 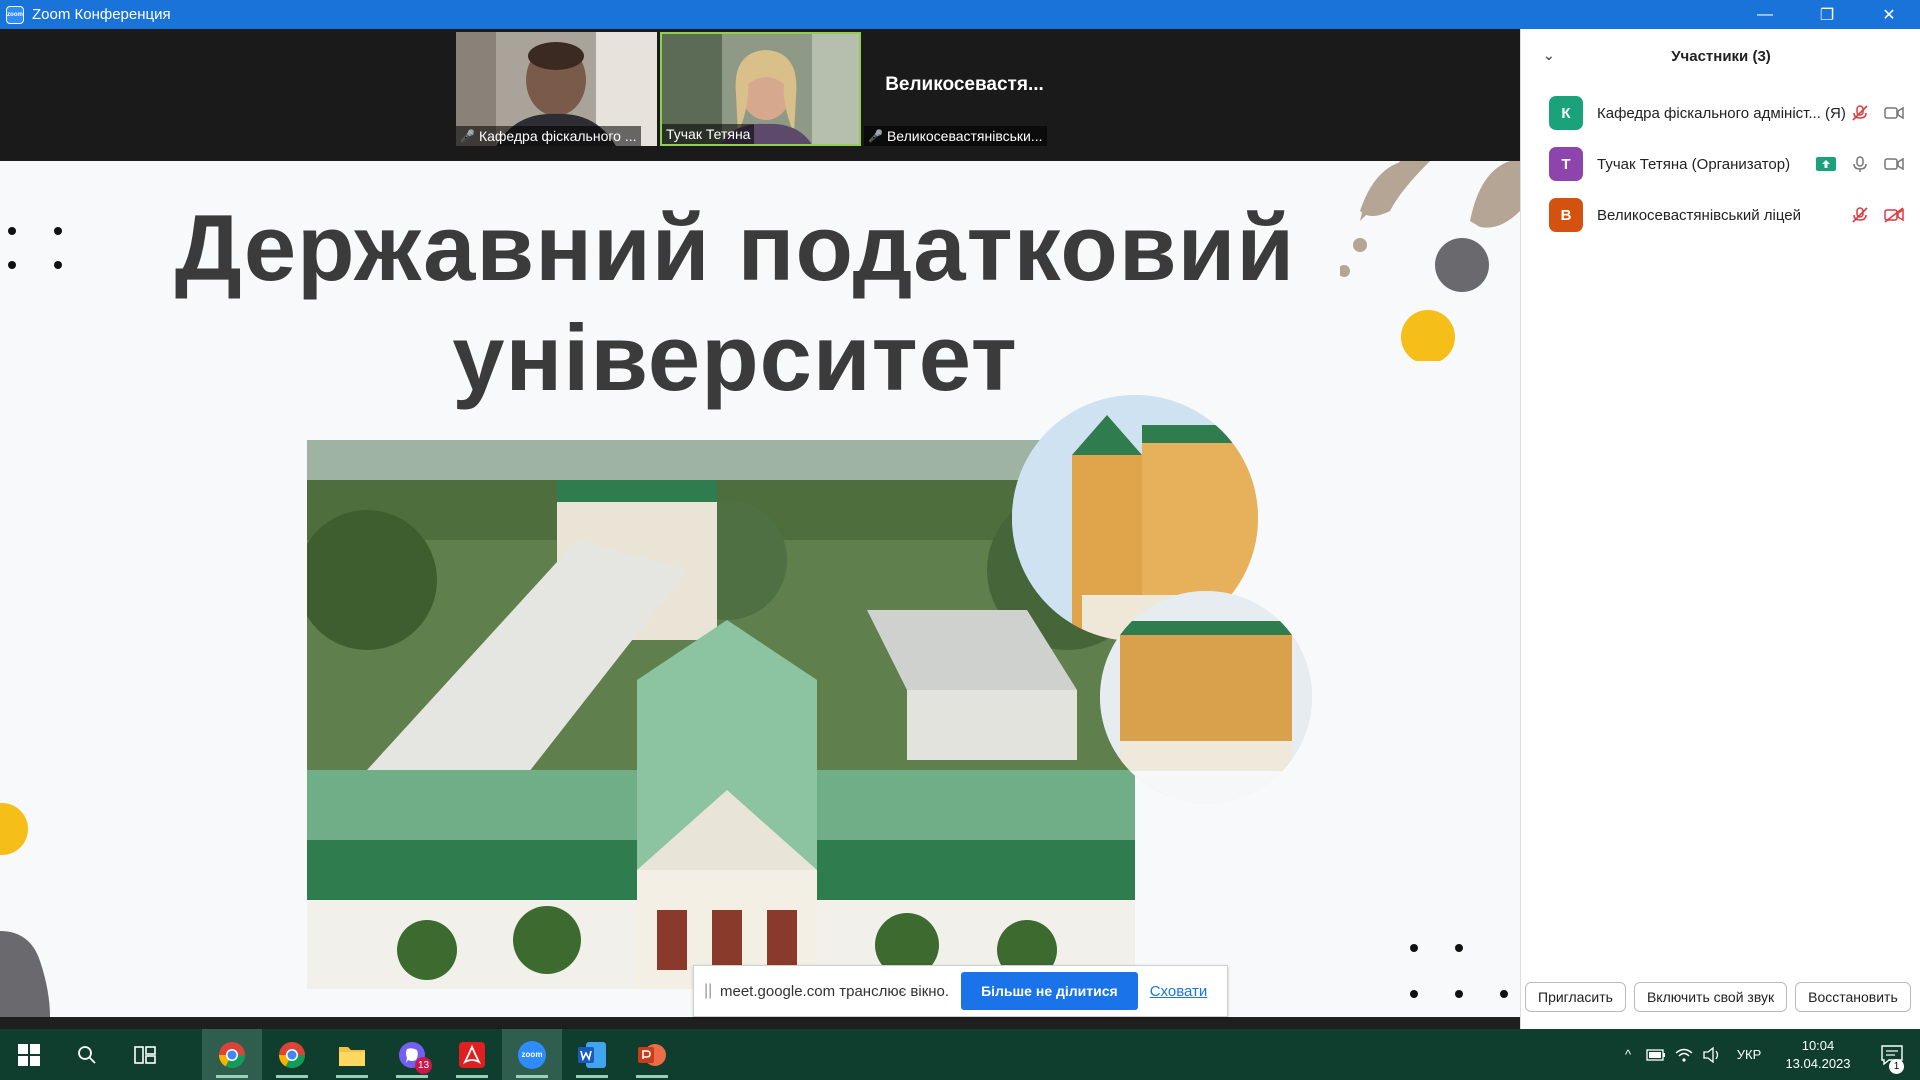 I want to click on microphone-icon, so click(x=1860, y=164).